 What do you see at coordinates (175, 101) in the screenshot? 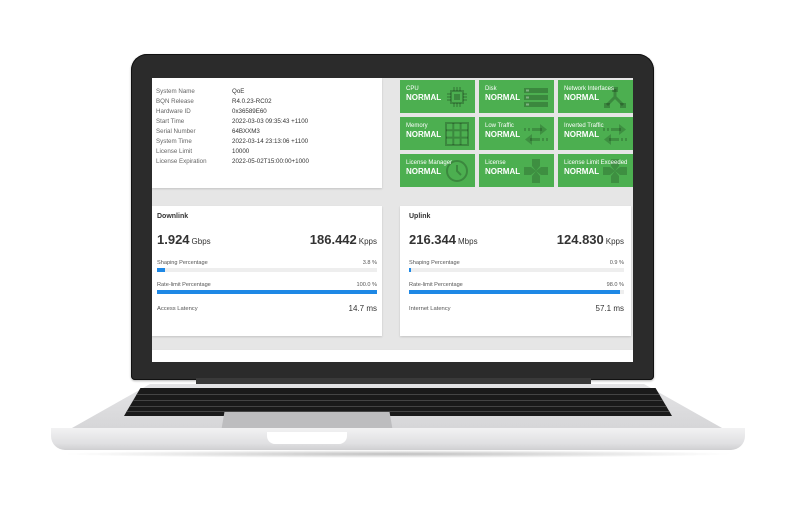
I see `system-info-label: BQN Release` at bounding box center [175, 101].